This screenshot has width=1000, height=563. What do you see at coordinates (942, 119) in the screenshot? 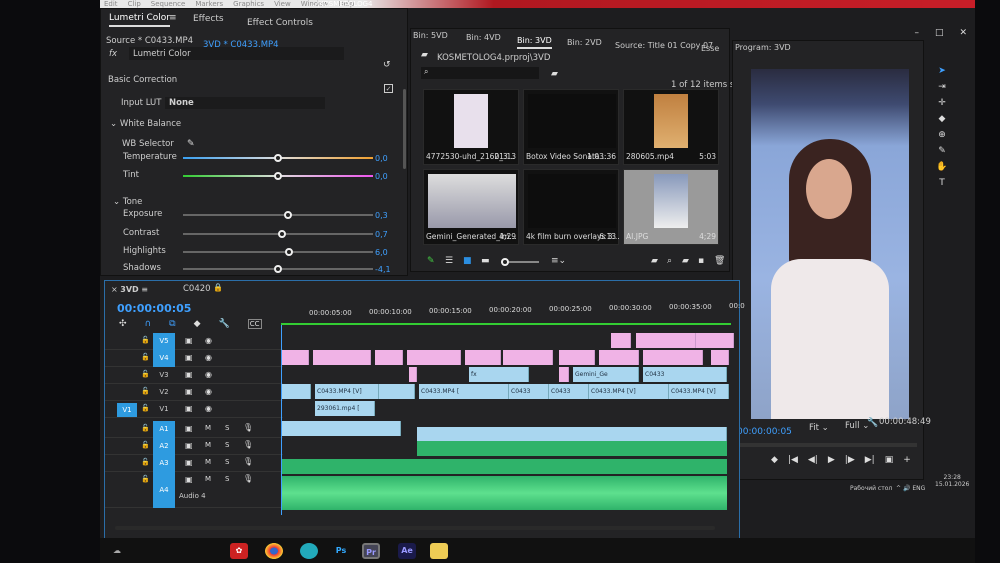
I see `razor-tool-icon: ◆` at bounding box center [942, 119].